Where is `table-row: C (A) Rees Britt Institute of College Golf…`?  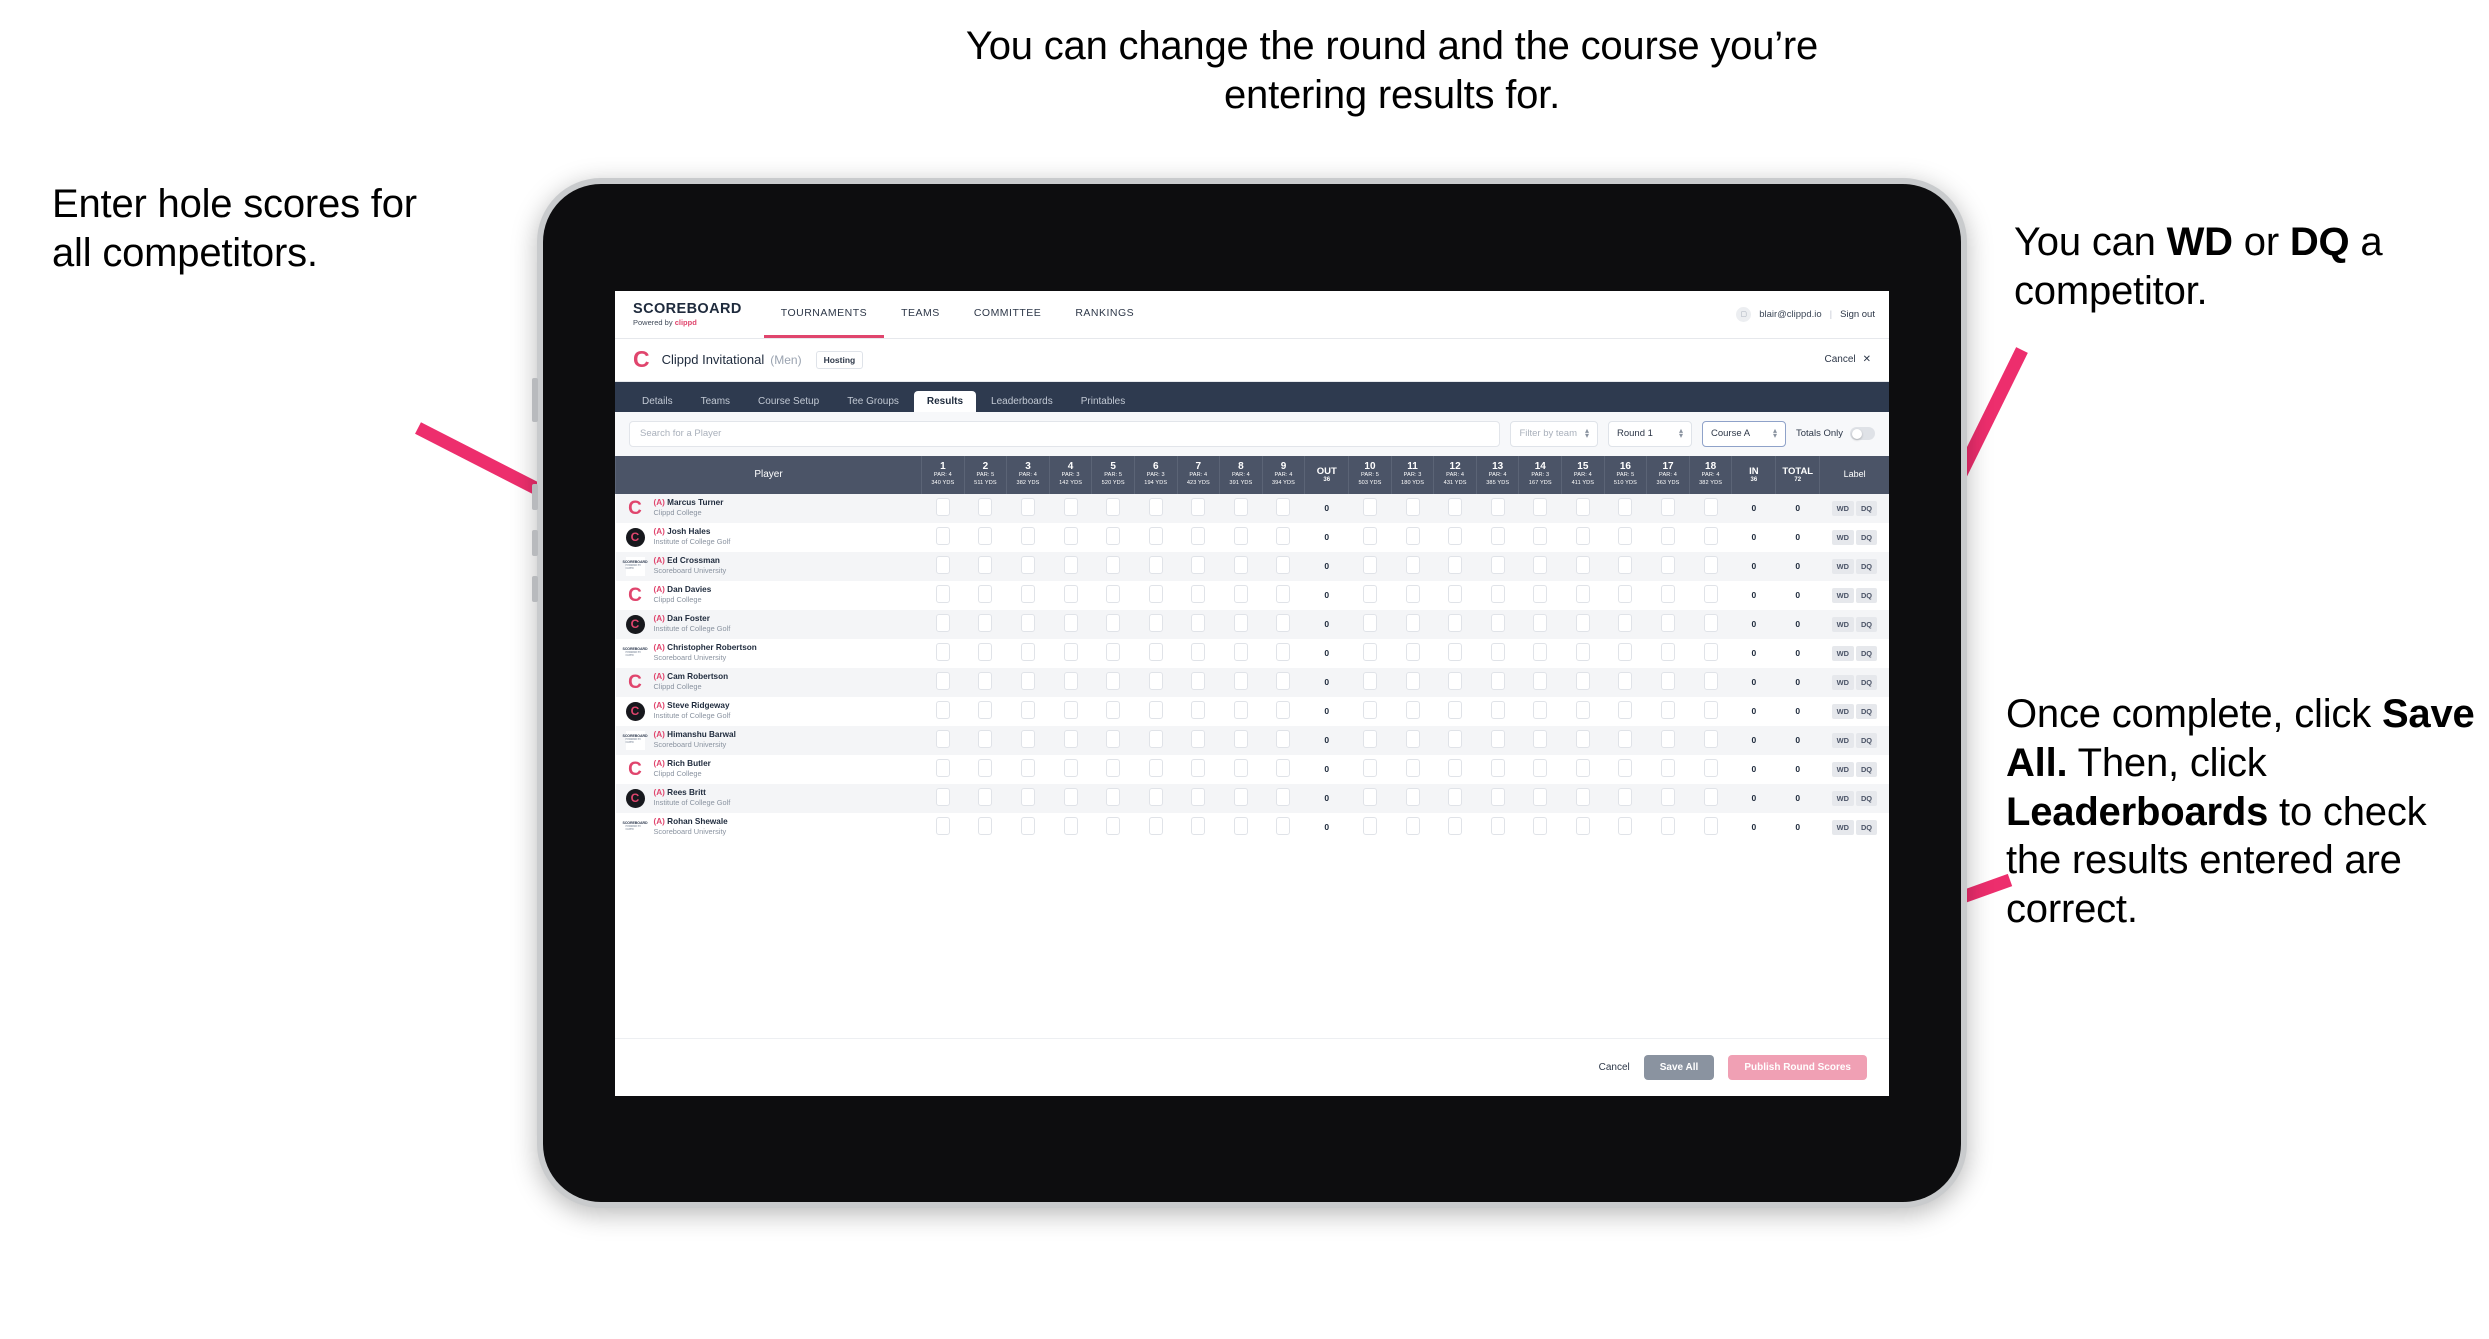 table-row: C (A) Rees Britt Institute of College Golf… is located at coordinates (1252, 798).